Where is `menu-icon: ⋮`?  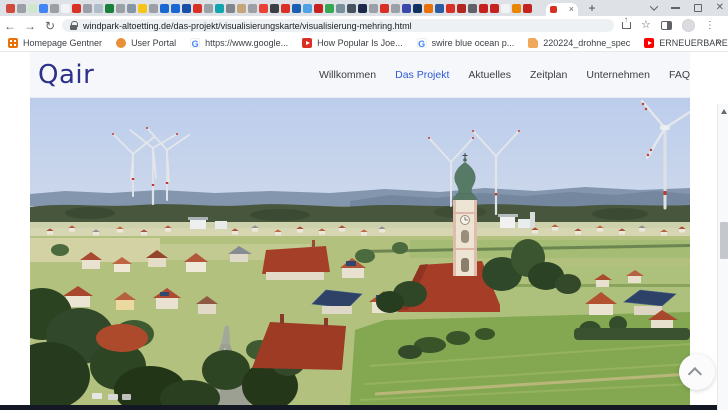 menu-icon: ⋮ is located at coordinates (710, 25).